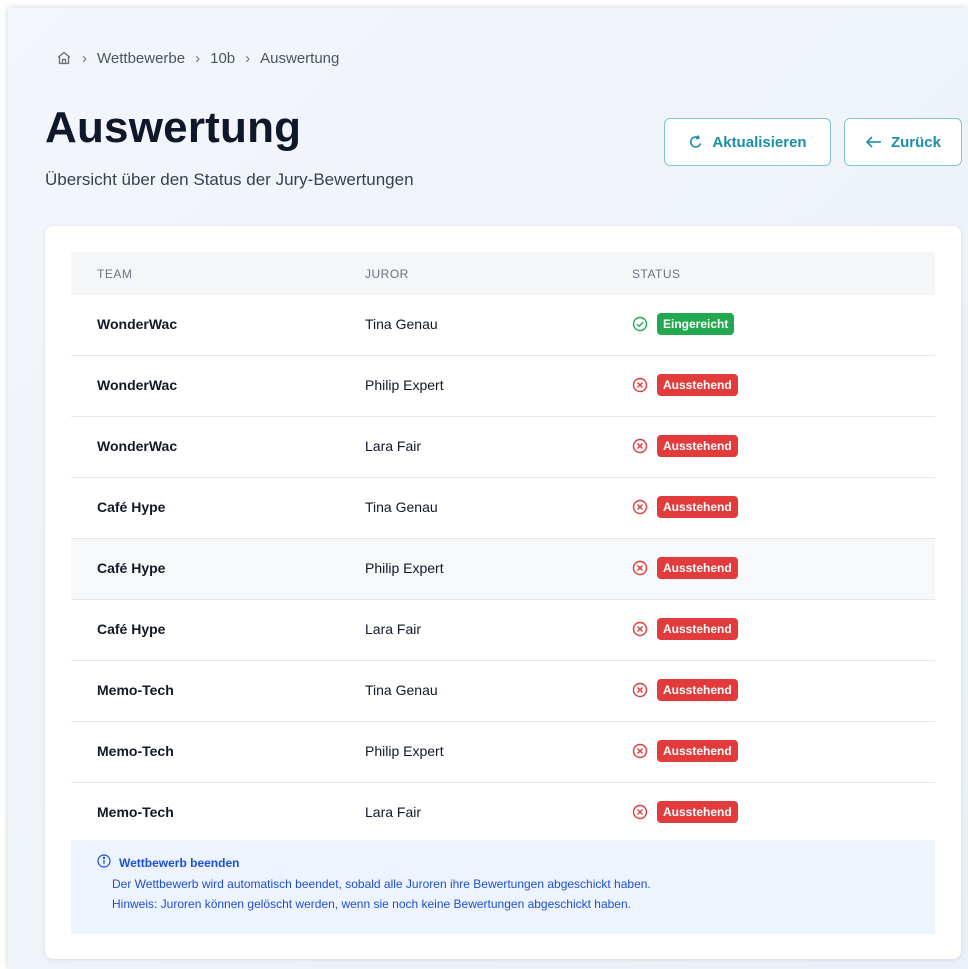  Describe the element at coordinates (503, 386) in the screenshot. I see `table-row: WonderWac Philip Expert Ausstehend` at that location.